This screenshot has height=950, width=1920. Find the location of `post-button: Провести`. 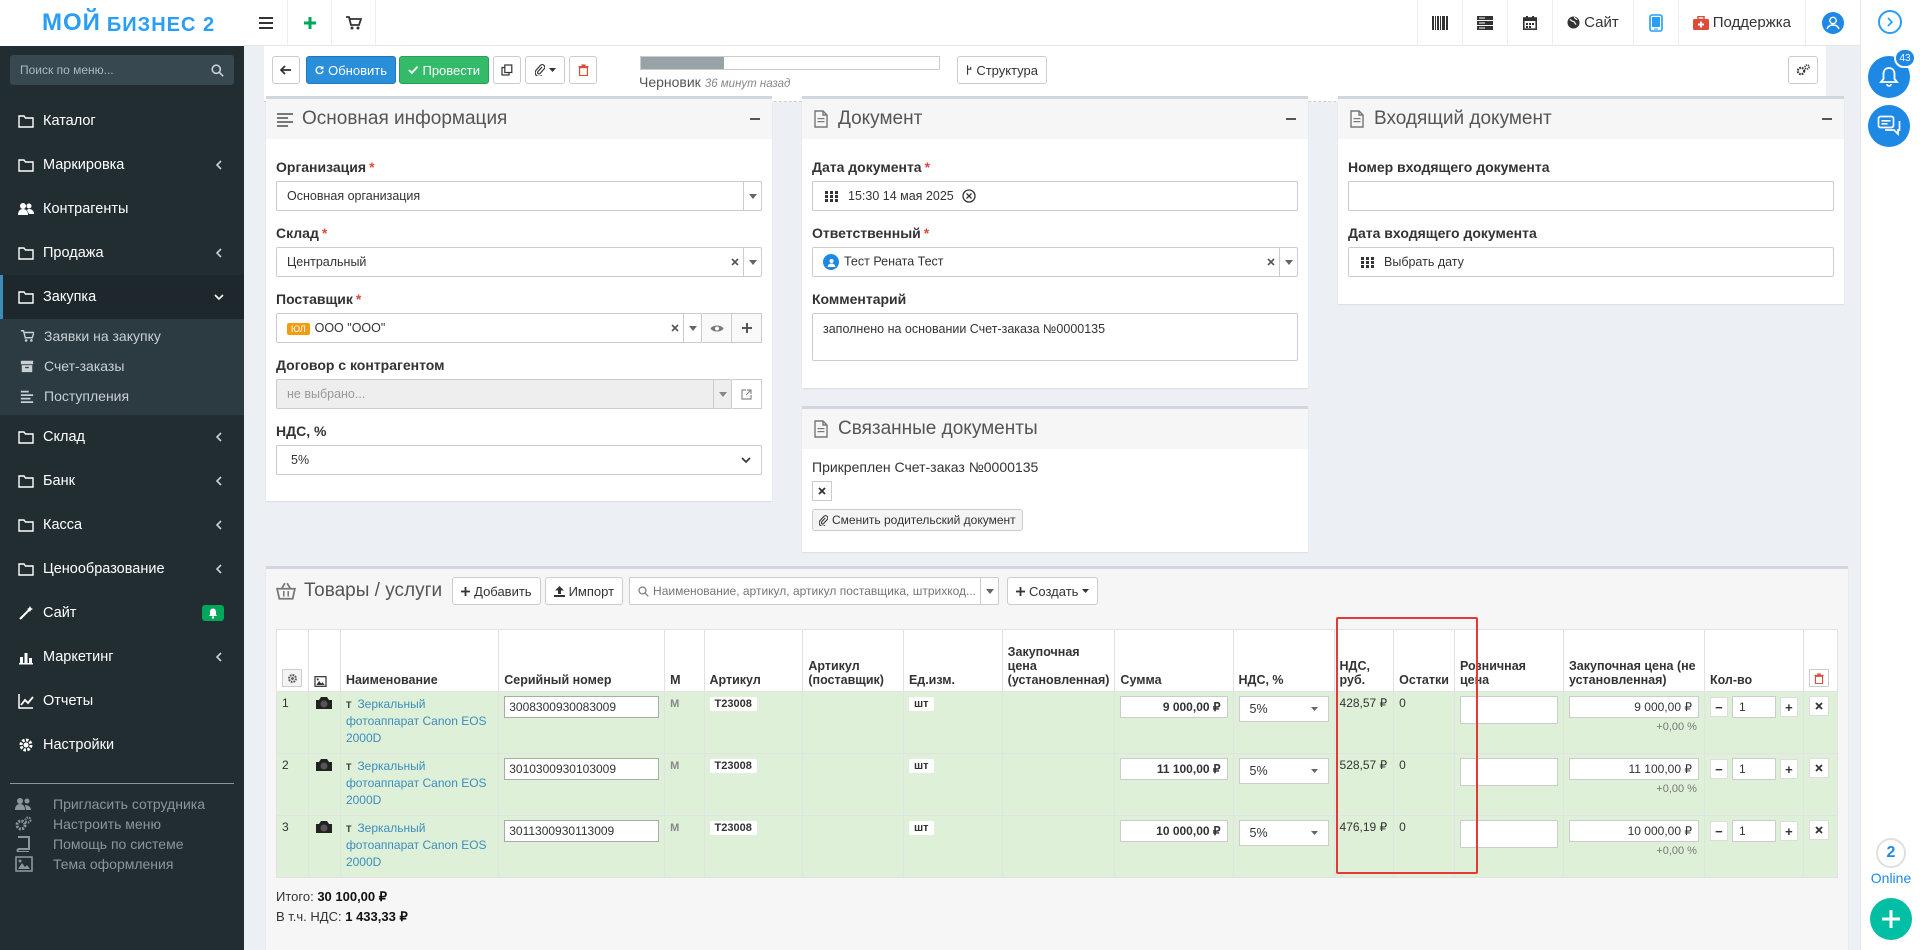

post-button: Провести is located at coordinates (444, 70).